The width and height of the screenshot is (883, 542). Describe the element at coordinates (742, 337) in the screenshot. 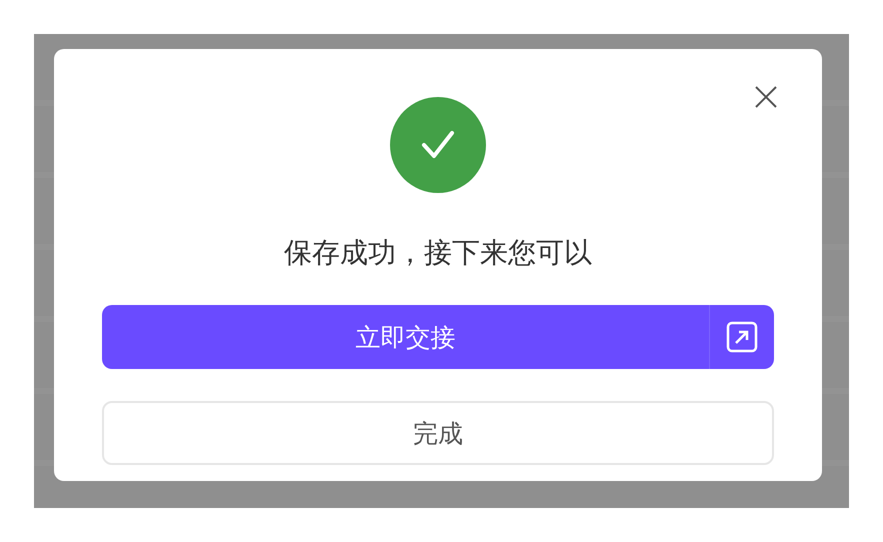

I see `external-link-icon` at that location.